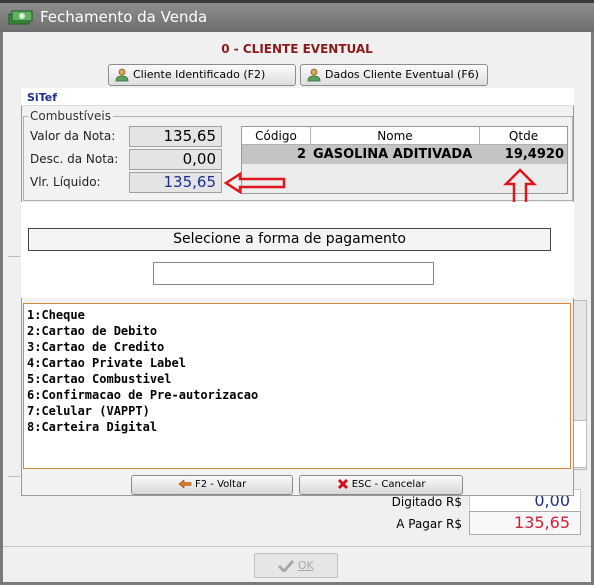 The height and width of the screenshot is (585, 594). I want to click on grid-cell-codigo: 2, so click(301, 154).